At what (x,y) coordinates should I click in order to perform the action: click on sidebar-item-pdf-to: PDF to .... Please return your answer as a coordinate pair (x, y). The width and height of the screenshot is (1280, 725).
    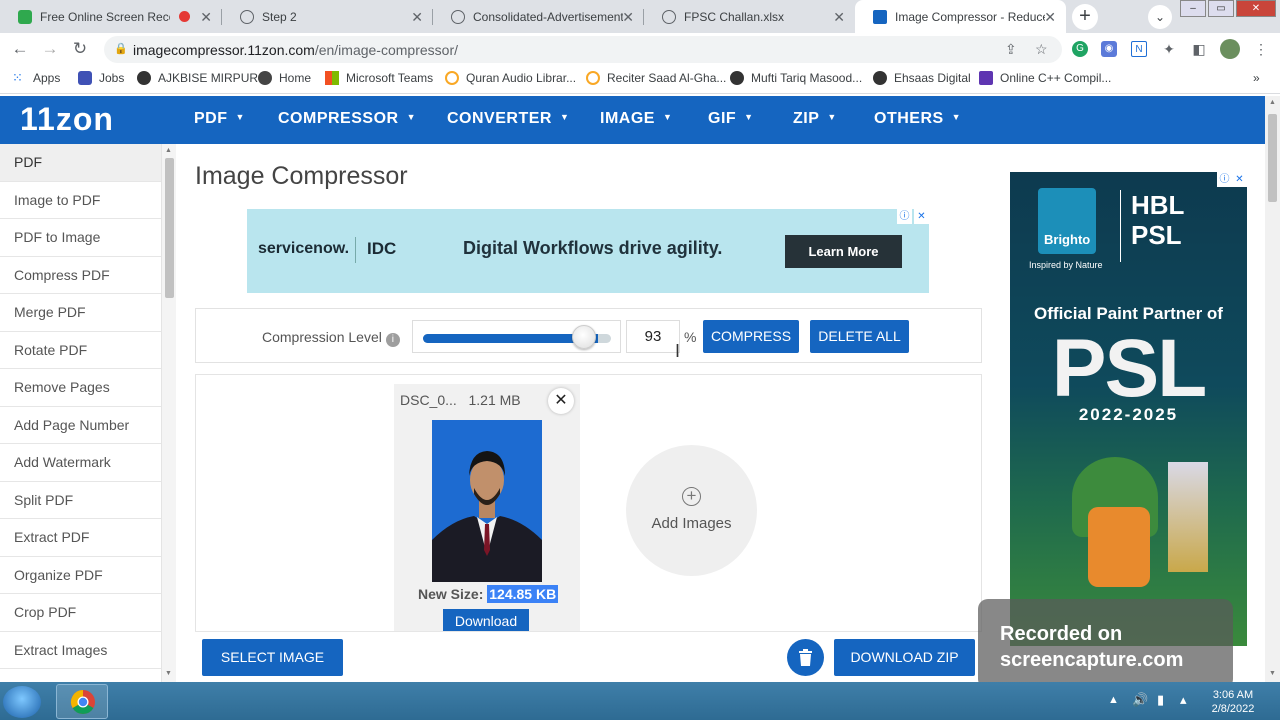
    Looking at the image, I should click on (80, 675).